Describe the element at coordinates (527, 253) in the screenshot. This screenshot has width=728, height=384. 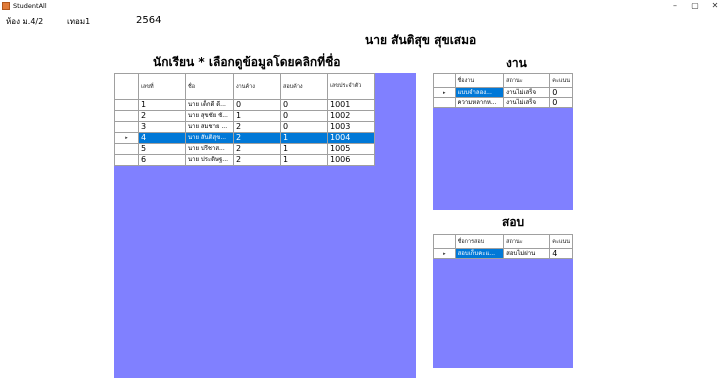
I see `cell-status: สอบไม่ผ่าน` at that location.